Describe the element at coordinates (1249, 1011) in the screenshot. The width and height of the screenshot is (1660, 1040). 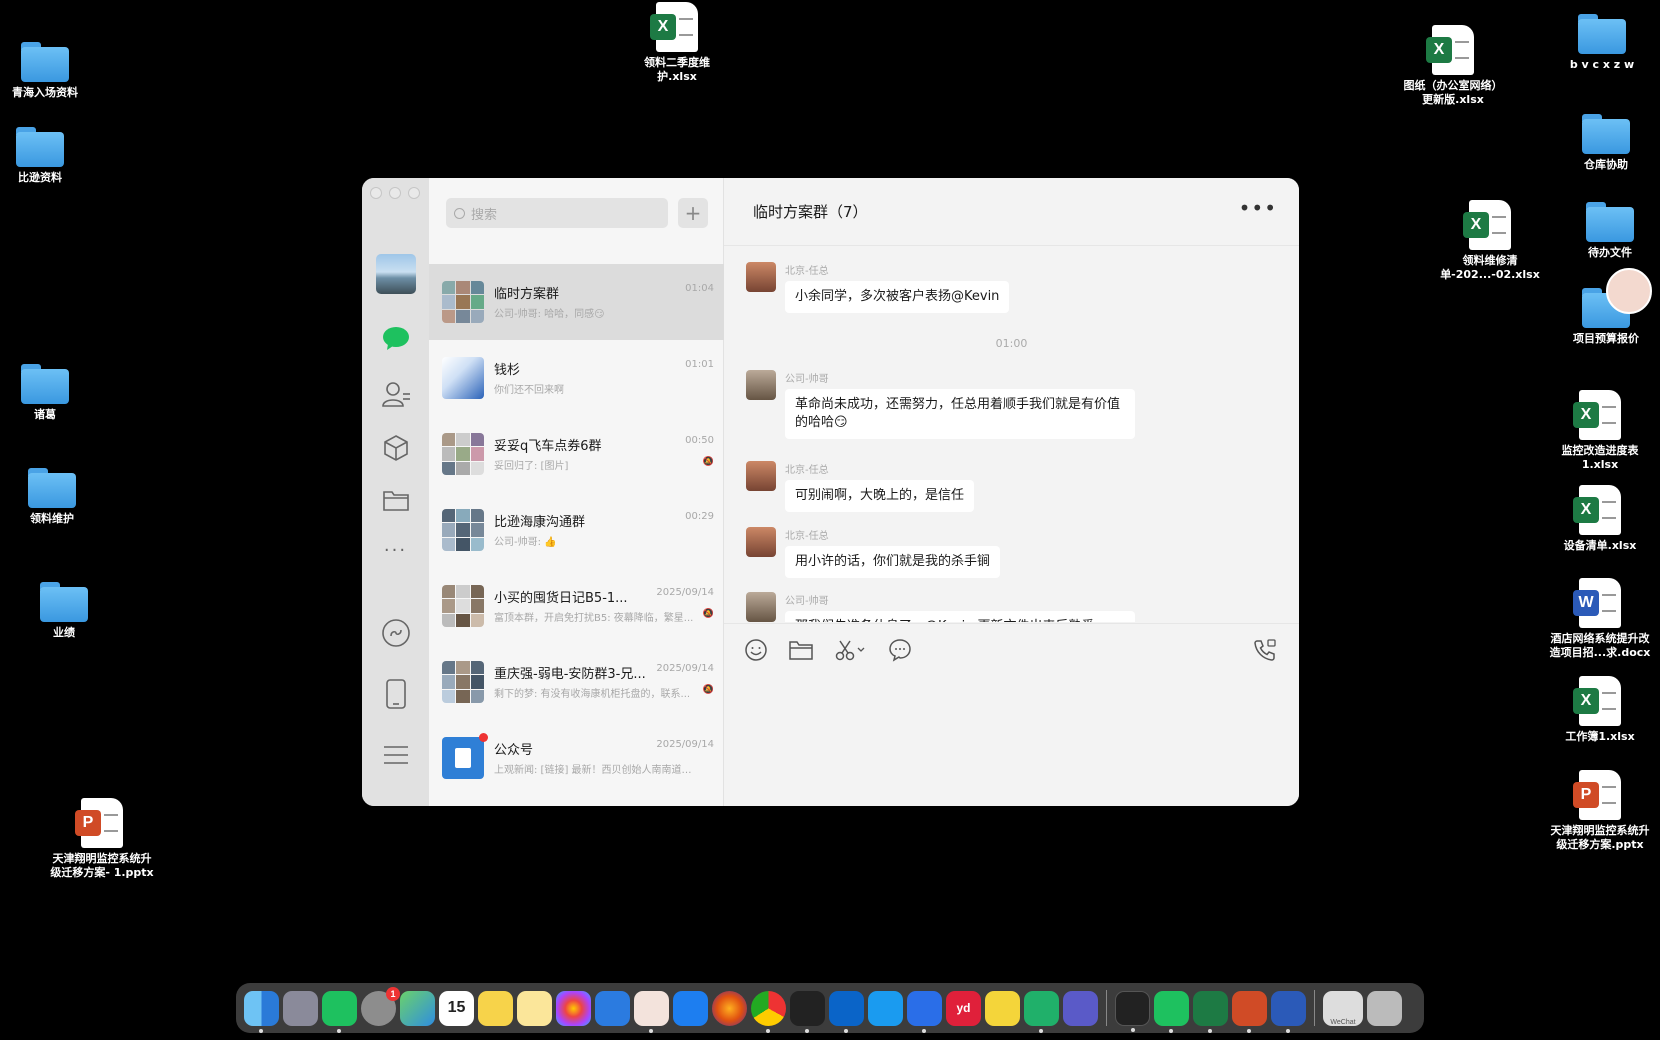
I see `powerpoint-icon` at that location.